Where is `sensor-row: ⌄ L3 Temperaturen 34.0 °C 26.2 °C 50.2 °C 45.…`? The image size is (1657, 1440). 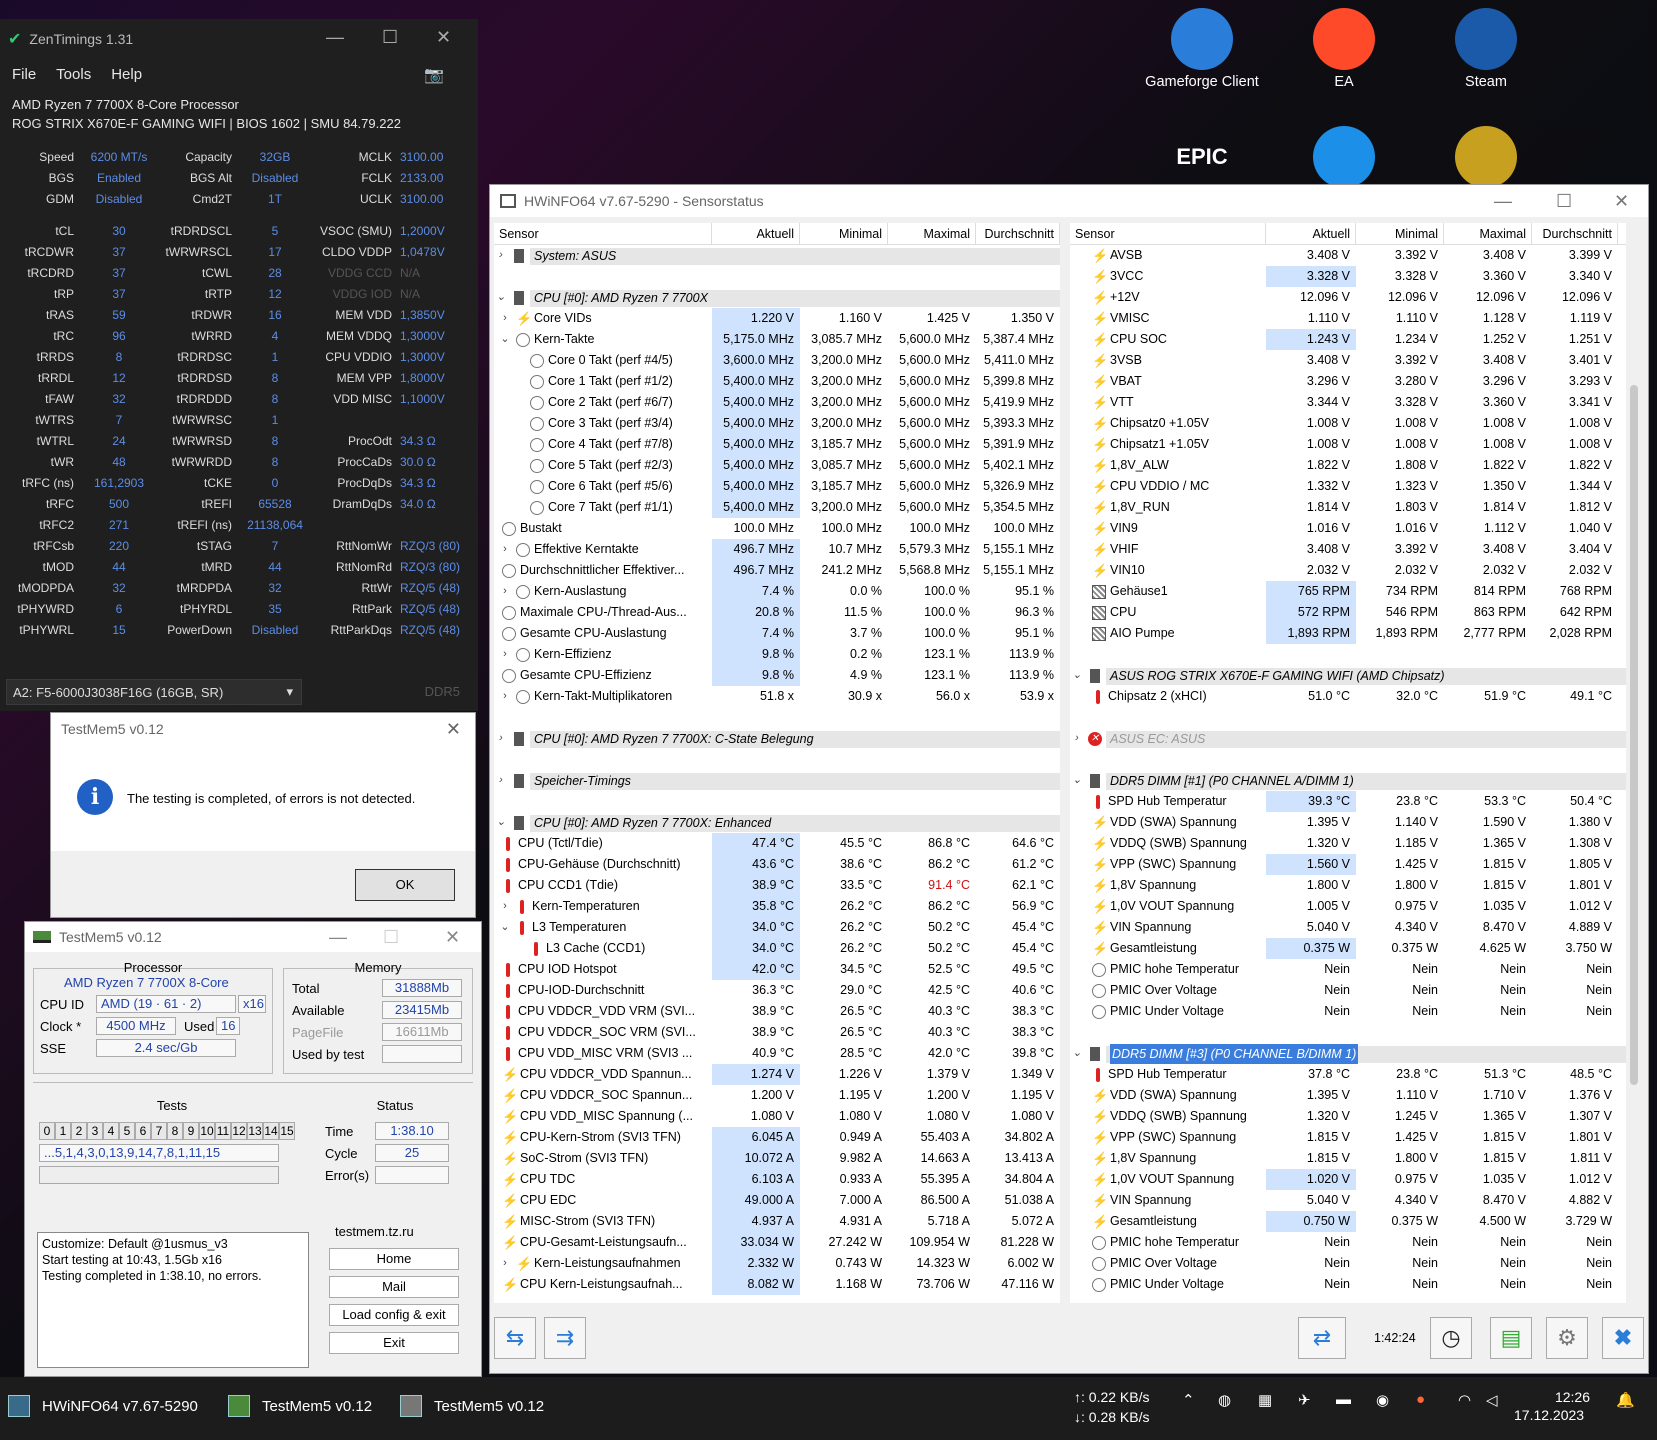 sensor-row: ⌄ L3 Temperaturen 34.0 °C 26.2 °C 50.2 °C 45.… is located at coordinates (777, 927).